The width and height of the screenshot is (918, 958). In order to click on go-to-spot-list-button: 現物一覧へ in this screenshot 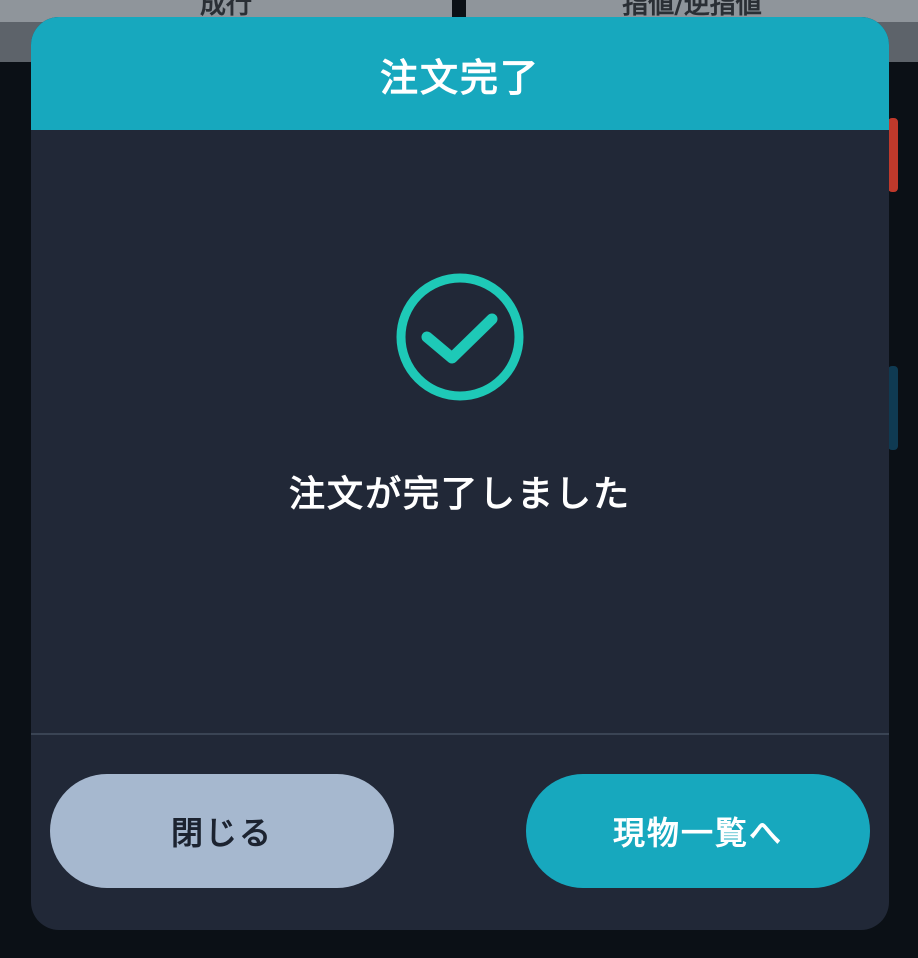, I will do `click(698, 831)`.